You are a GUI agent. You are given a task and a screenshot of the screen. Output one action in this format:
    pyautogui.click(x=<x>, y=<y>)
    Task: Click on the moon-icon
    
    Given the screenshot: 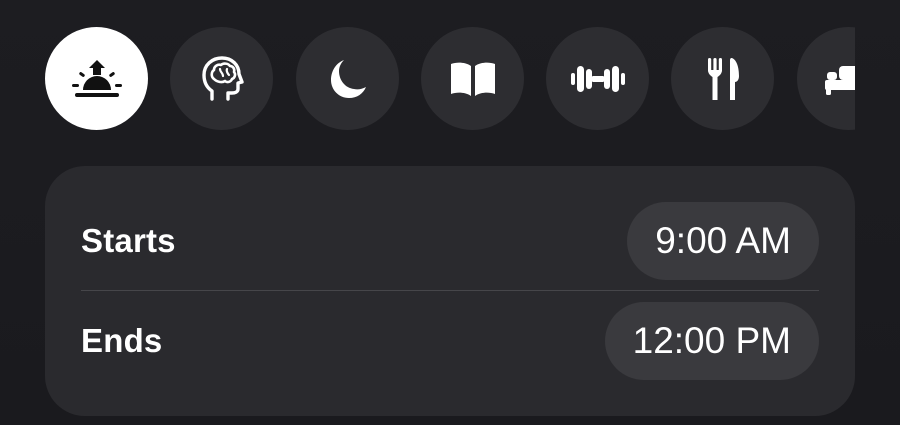 What is the action you would take?
    pyautogui.click(x=348, y=78)
    